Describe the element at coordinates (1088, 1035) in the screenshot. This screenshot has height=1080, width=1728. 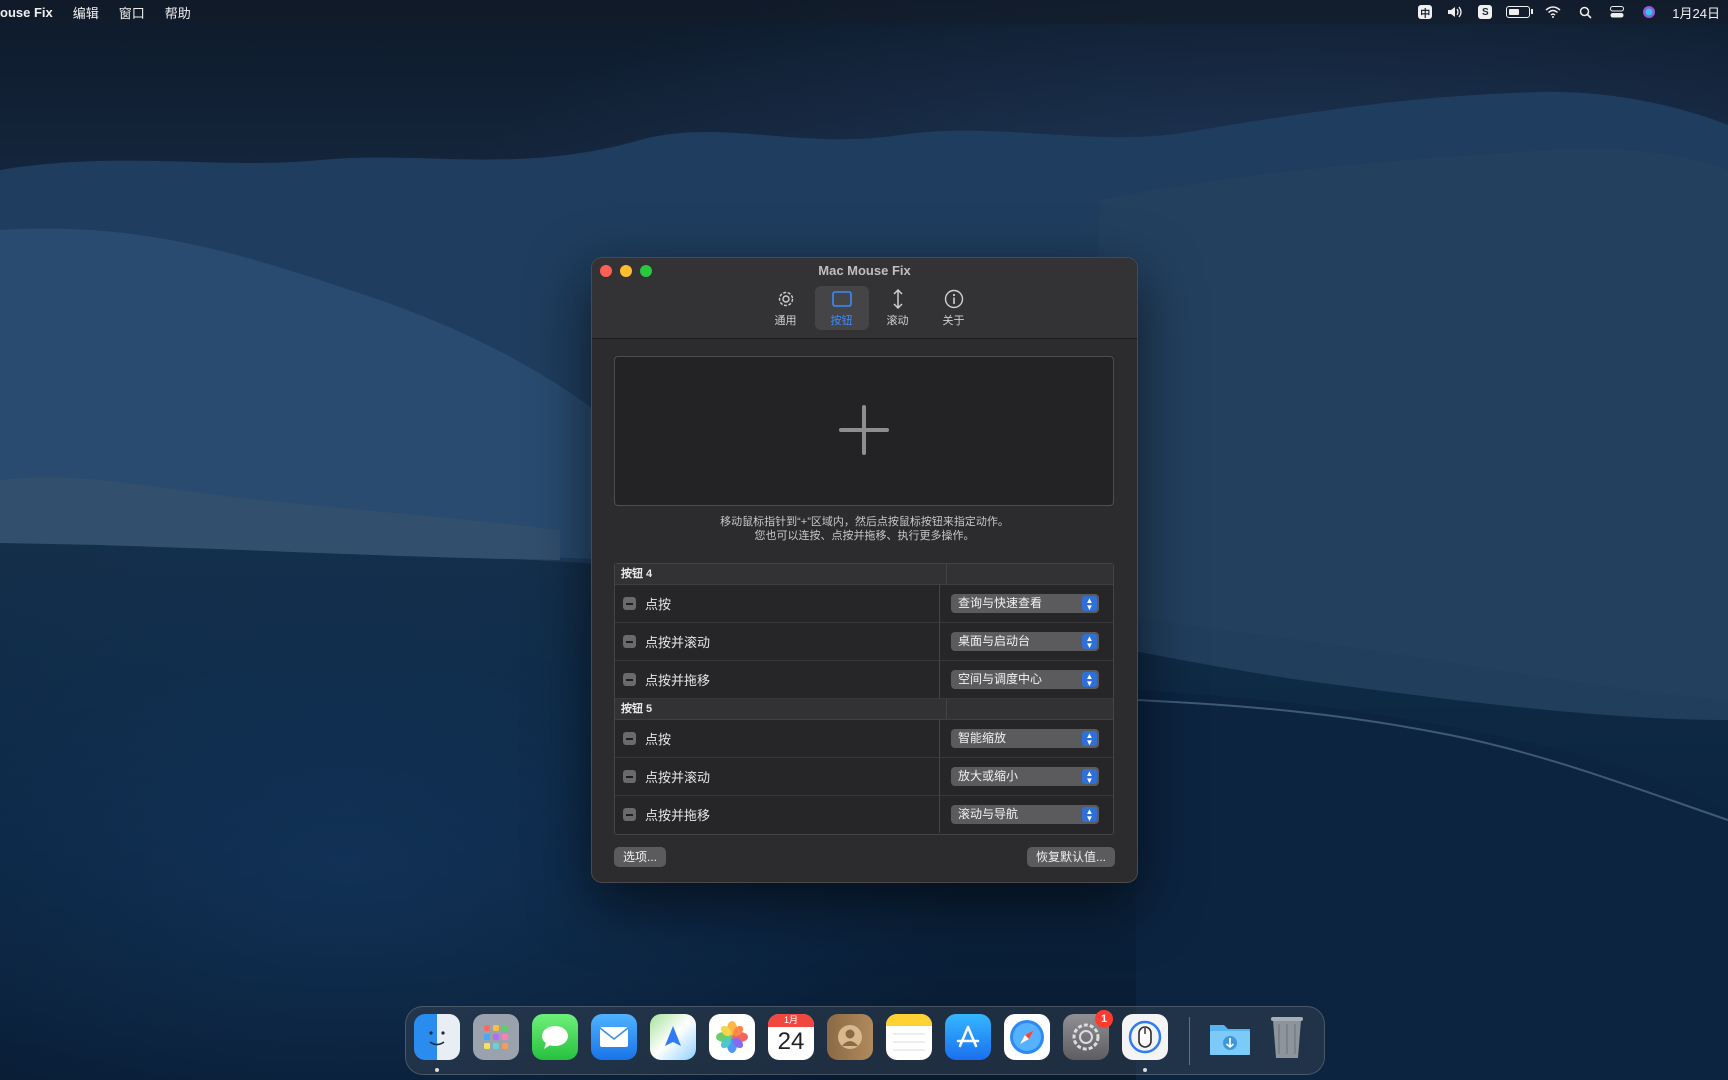
I see `system-preferences-icon: 1` at that location.